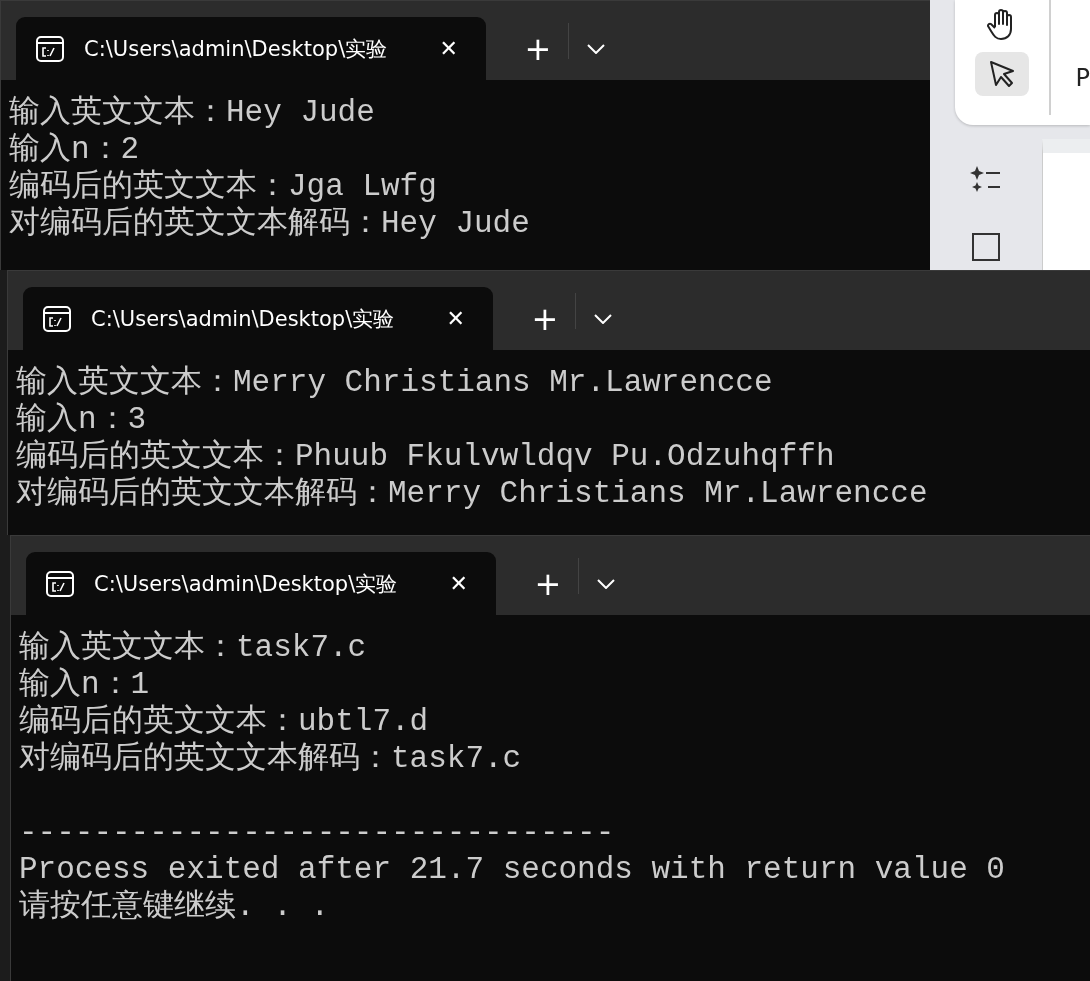  Describe the element at coordinates (174, 906) in the screenshot. I see `console-line: 请按任意键继续. . .` at that location.